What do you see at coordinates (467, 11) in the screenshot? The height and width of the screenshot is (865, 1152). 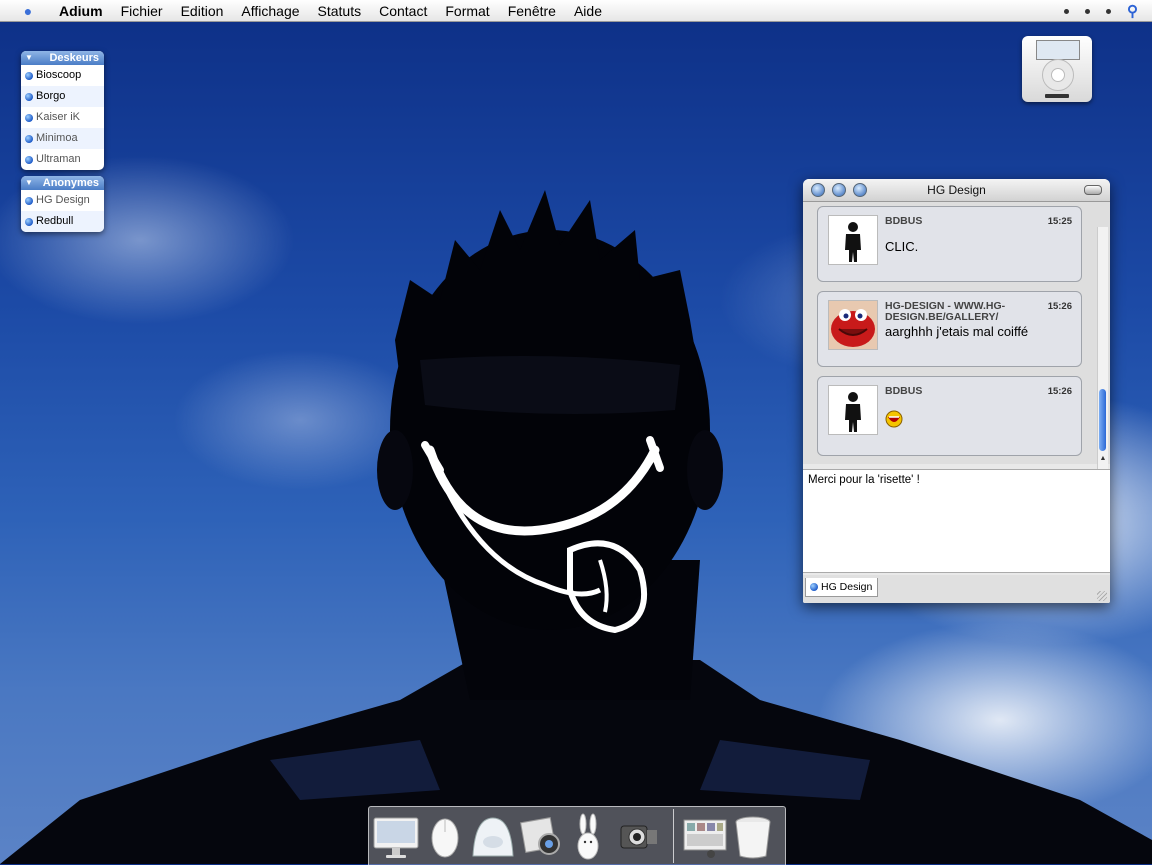 I see `menu-format: Format` at bounding box center [467, 11].